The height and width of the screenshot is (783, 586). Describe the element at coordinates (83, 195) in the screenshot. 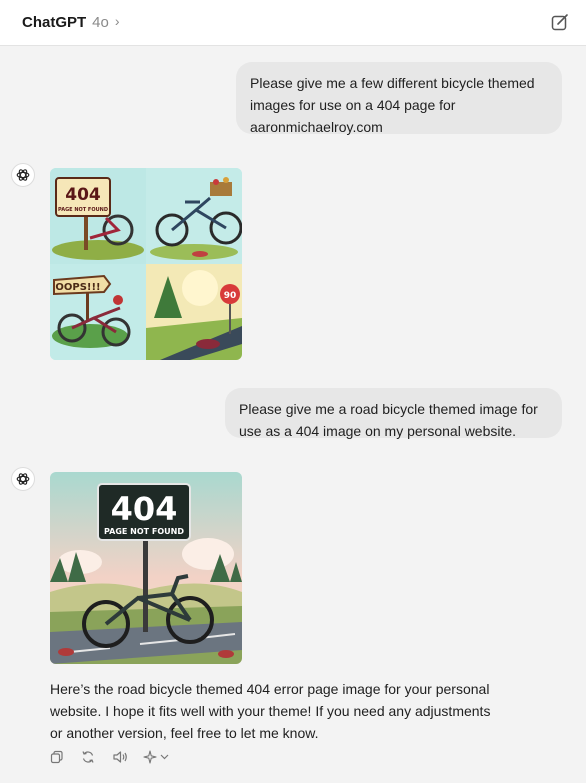

I see `panel-sign-title: 404` at that location.